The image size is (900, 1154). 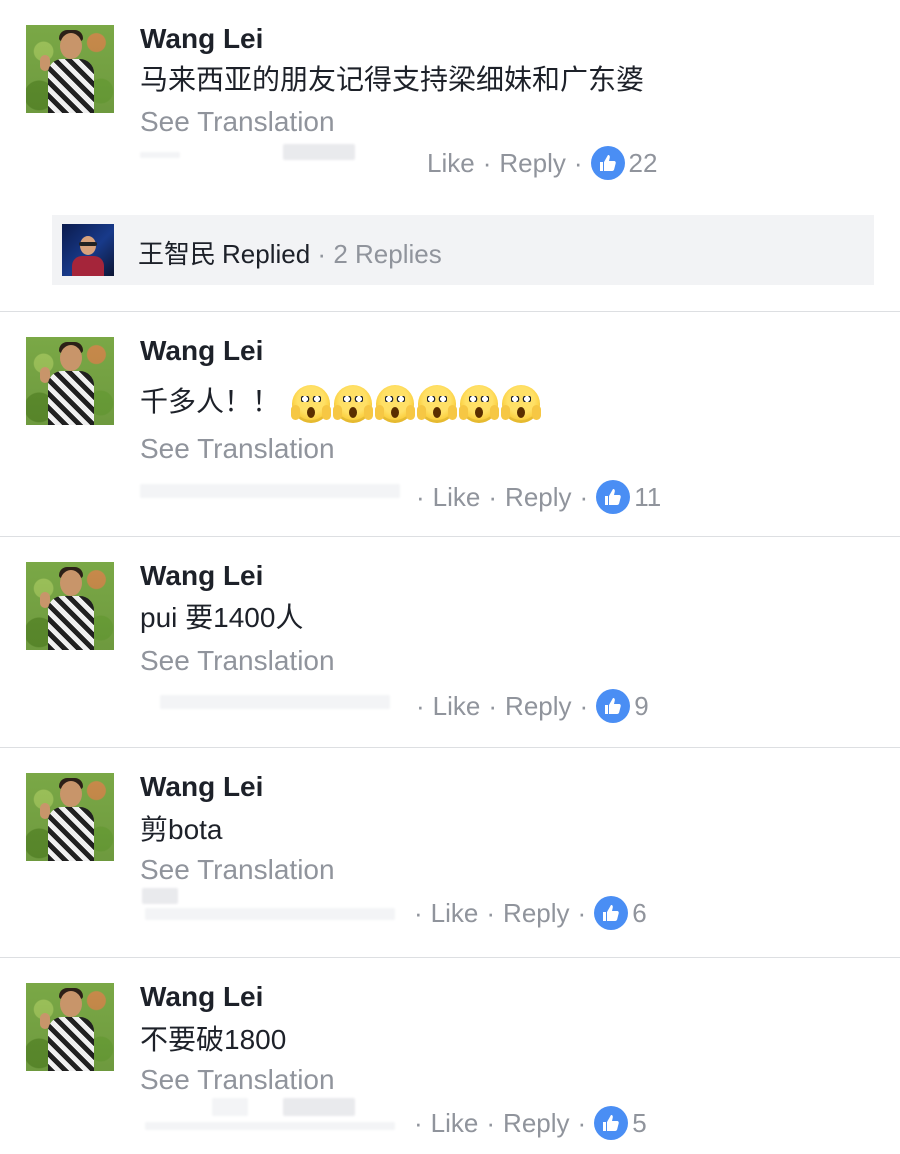 I want to click on comment-meta: · Like · Reply · 5, so click(x=450, y=1121).